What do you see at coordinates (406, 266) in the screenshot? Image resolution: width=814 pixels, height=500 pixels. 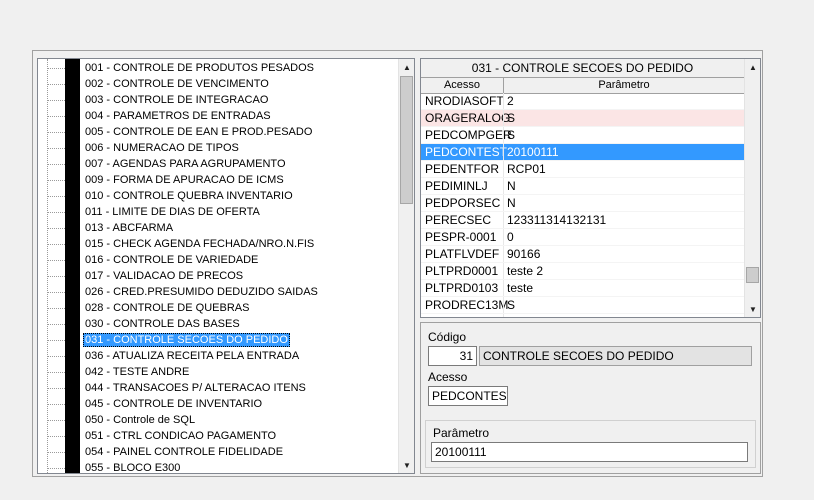 I see `tree-scrollbar: ▲ ▼` at bounding box center [406, 266].